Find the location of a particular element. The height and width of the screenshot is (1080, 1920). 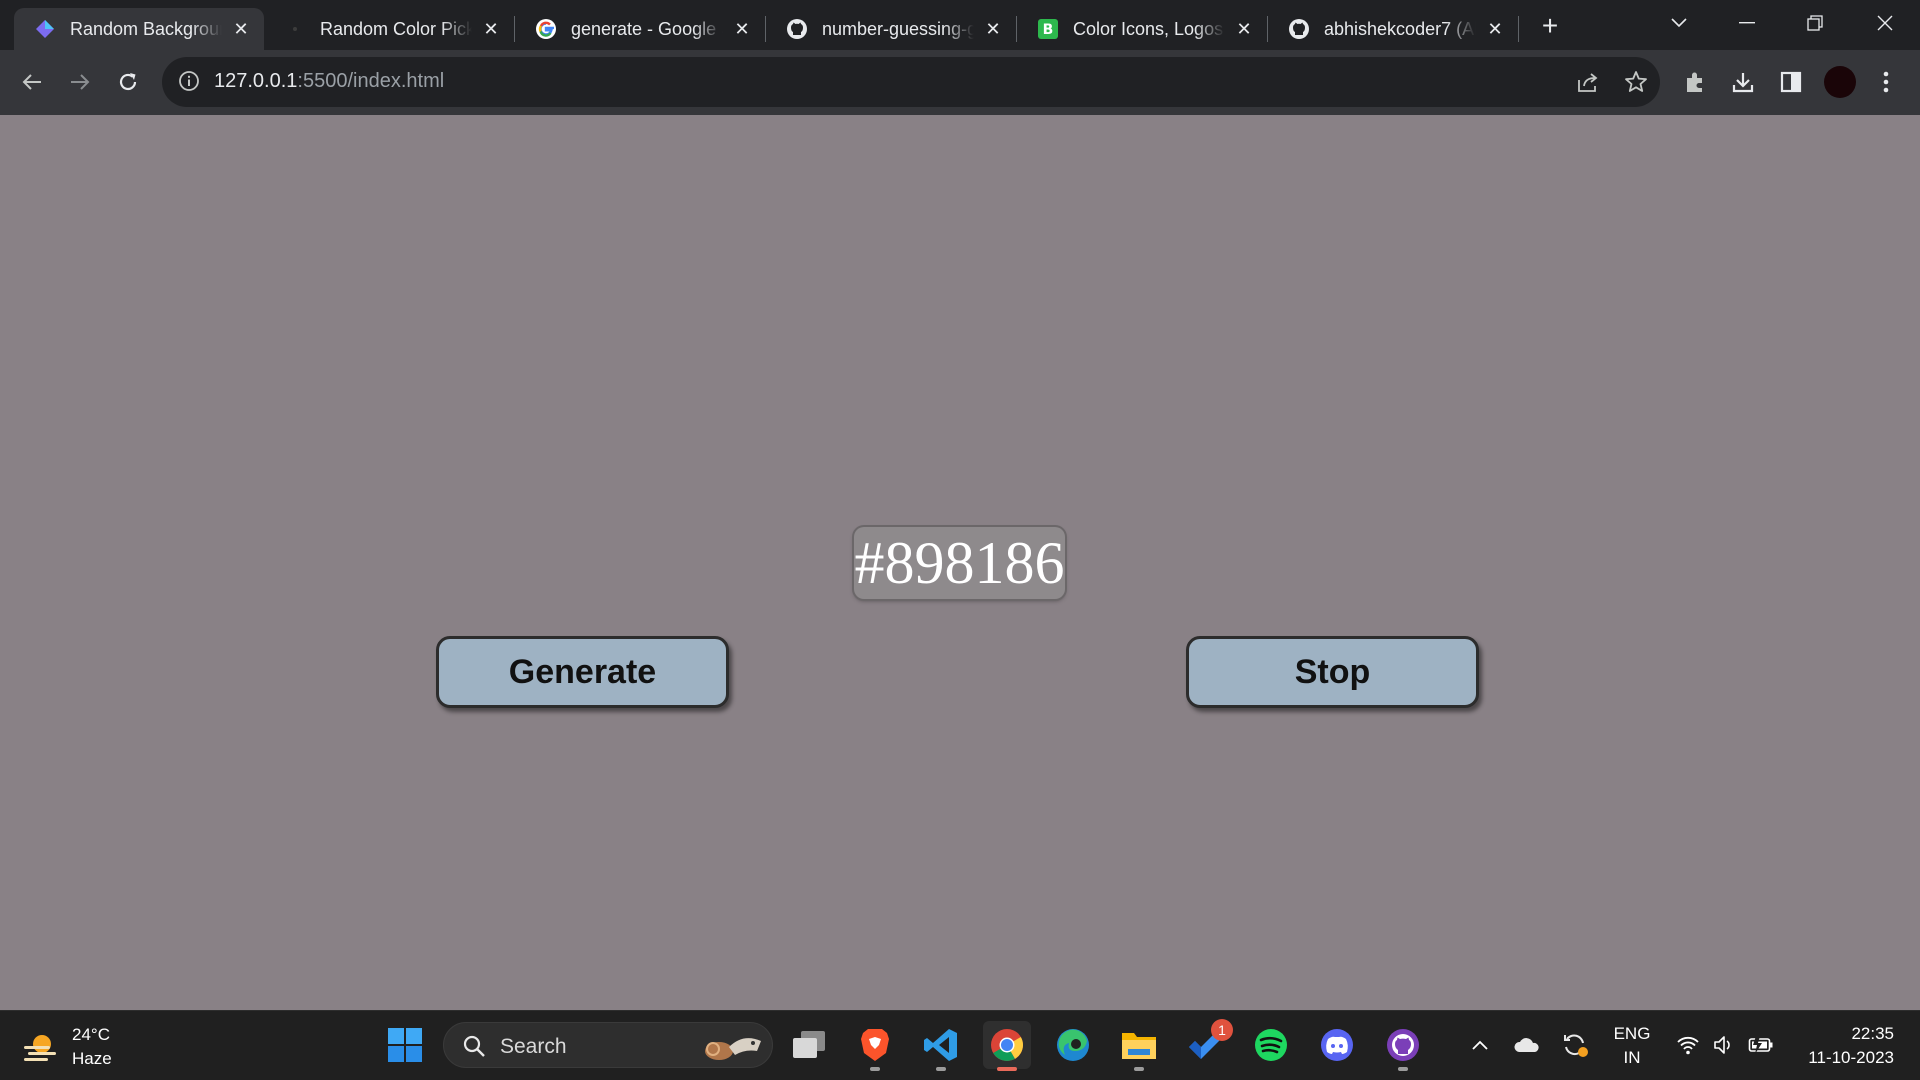

weather-temp: 24°C is located at coordinates (91, 1034).